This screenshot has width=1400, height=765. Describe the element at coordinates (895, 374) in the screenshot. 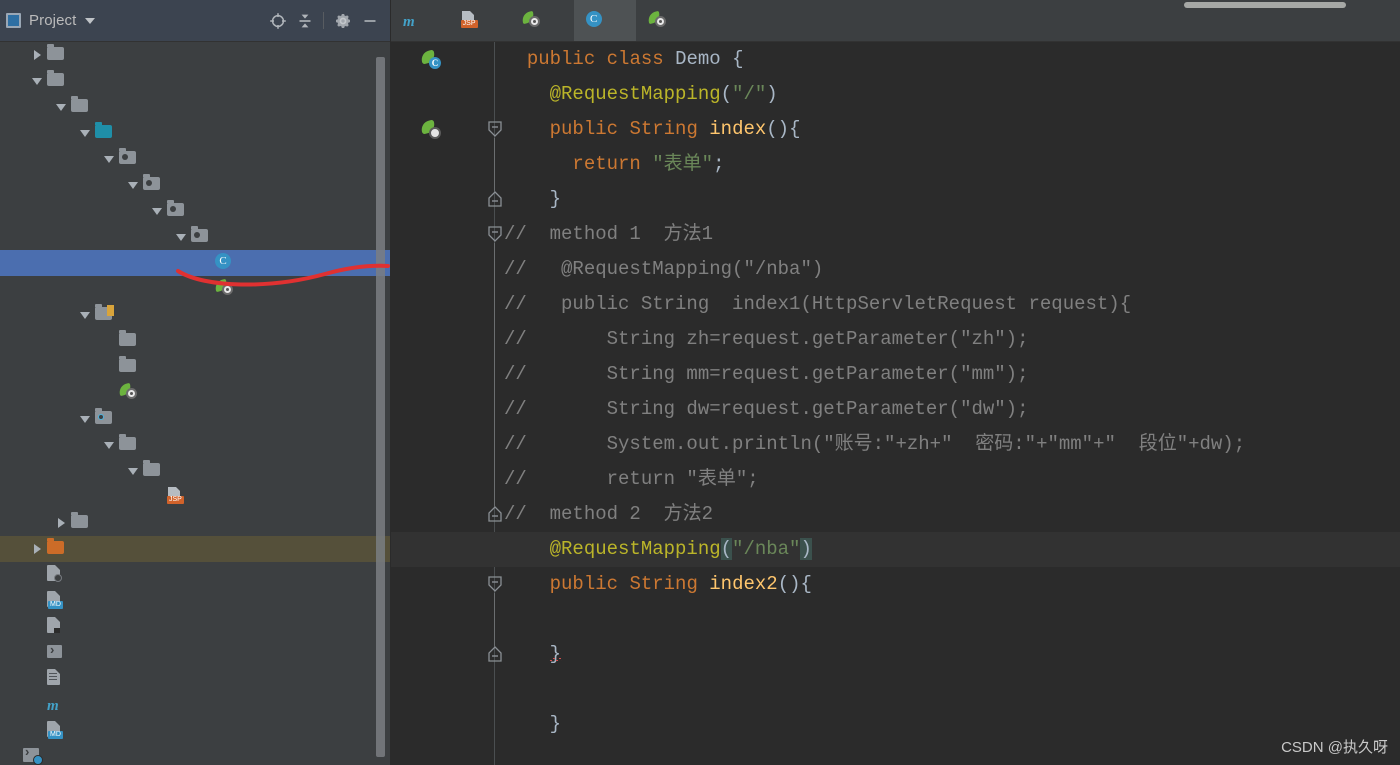

I see `code-line-19: // String mm=request.getParameter("mm");` at that location.